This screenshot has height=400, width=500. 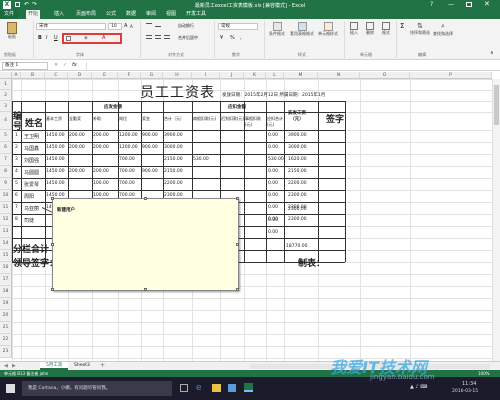 I want to click on data-cell: 100.00, so click(x=101, y=183).